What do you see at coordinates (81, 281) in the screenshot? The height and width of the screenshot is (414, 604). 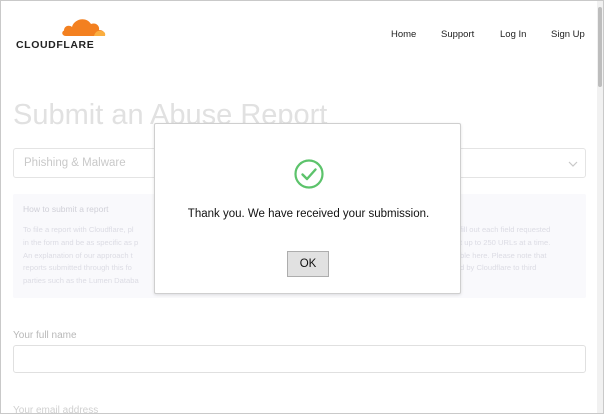 I see `instructions-line: parties such as the Lumen Databa` at bounding box center [81, 281].